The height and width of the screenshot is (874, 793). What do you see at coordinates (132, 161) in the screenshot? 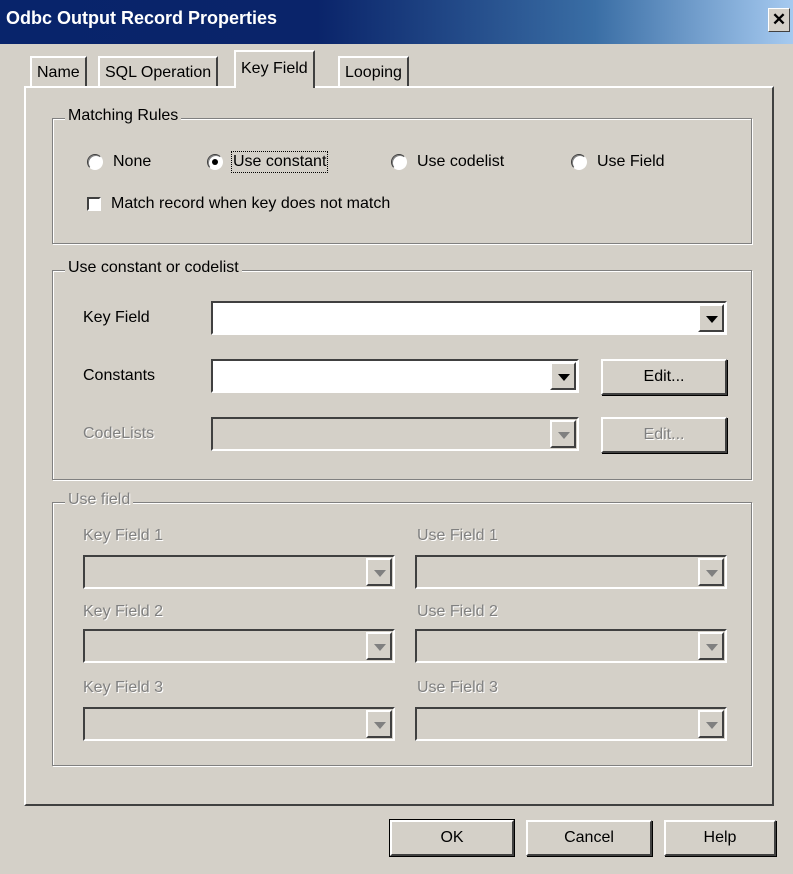
I see `radio-none-label: None` at bounding box center [132, 161].